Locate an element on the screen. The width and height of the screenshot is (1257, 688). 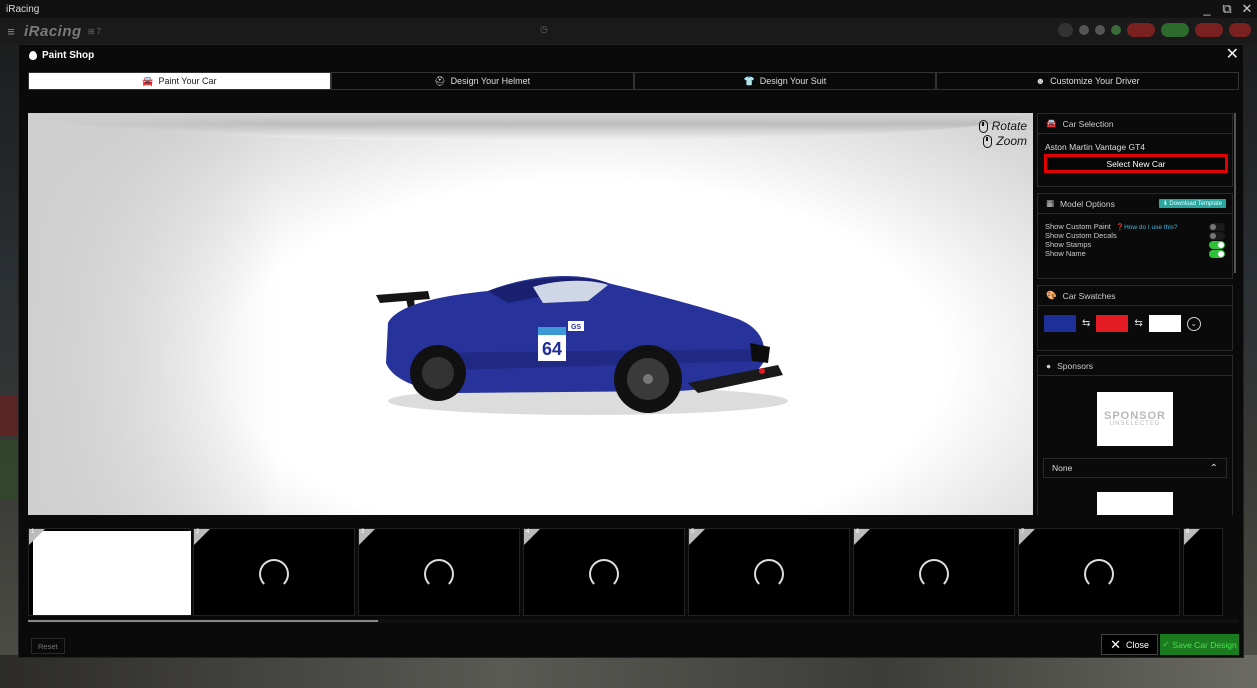
close-label: Close is located at coordinates (1137, 644).